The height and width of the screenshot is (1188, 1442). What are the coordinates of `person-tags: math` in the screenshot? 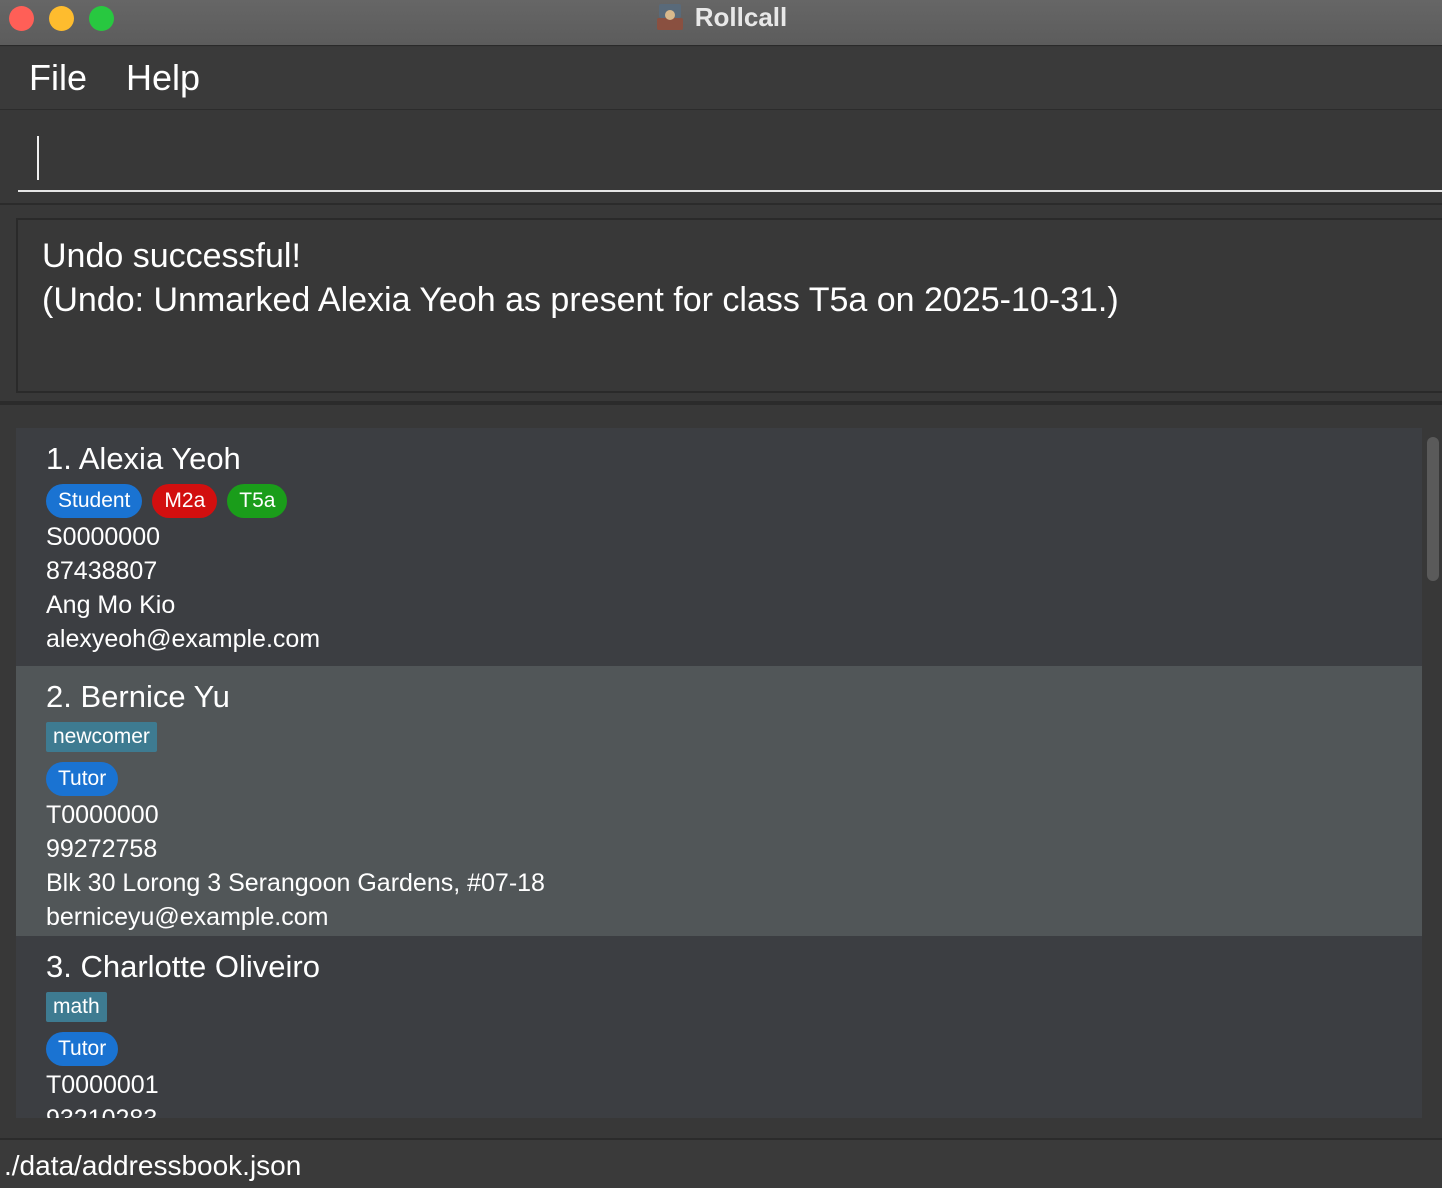 It's located at (719, 1007).